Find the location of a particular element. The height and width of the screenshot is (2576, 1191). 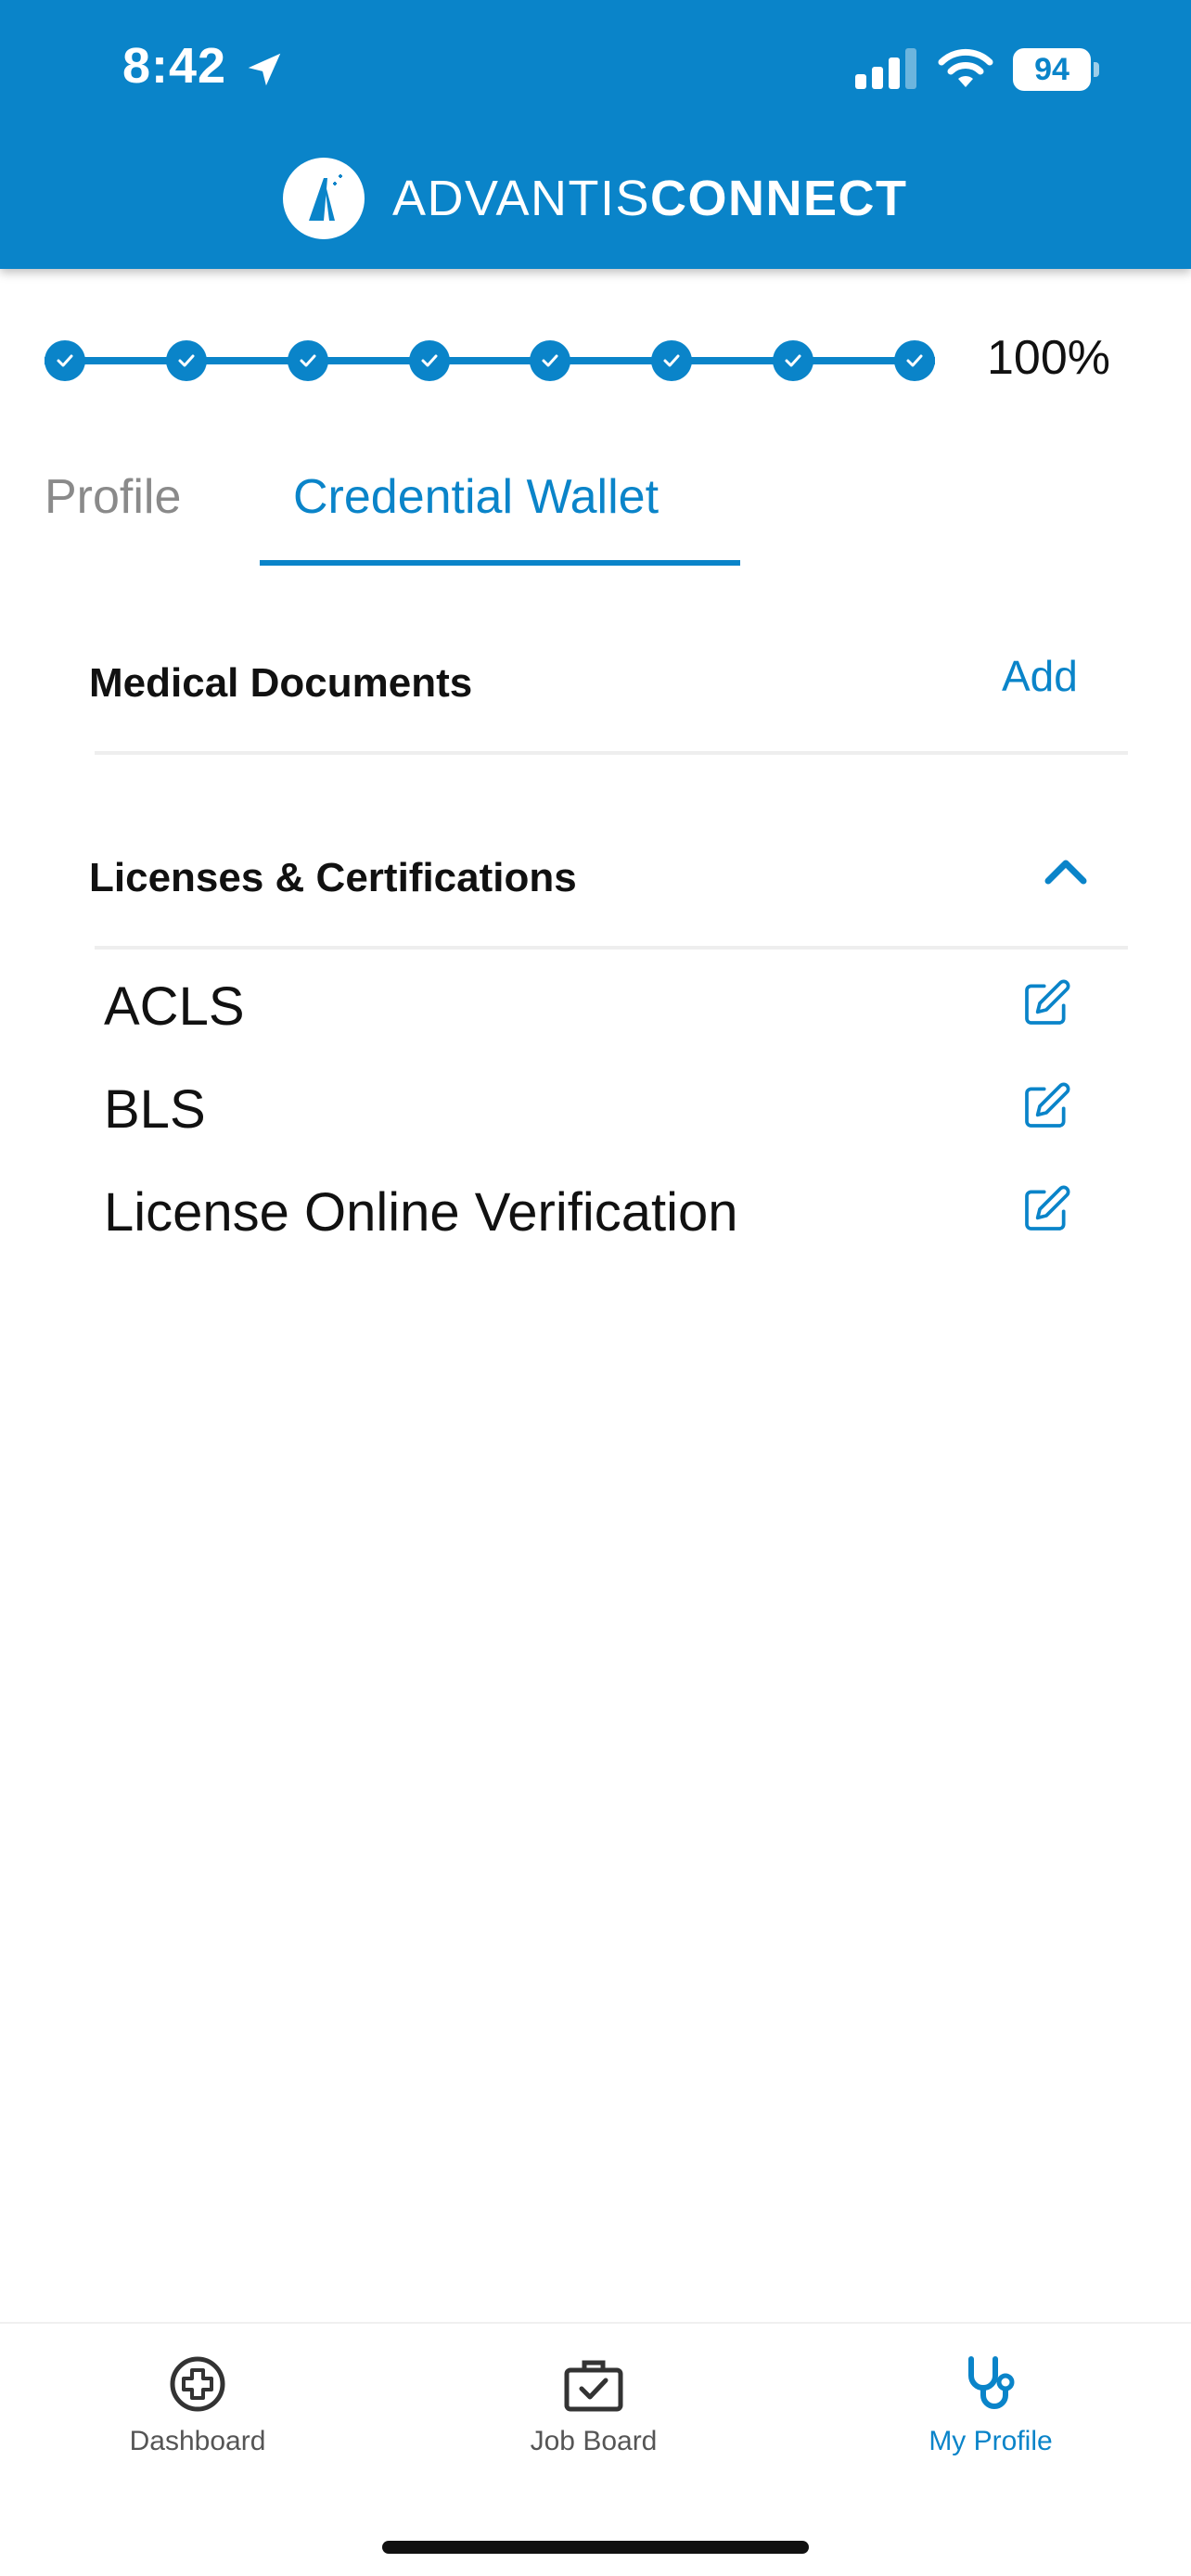

progress-percent: 100% is located at coordinates (1048, 358).